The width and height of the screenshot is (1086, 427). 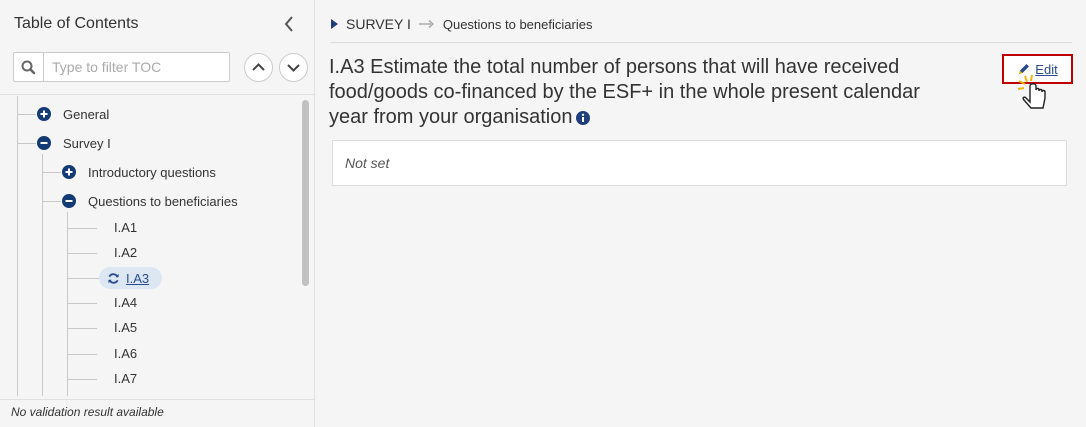 I want to click on tree-leaf-ia5: I.A5, so click(x=125, y=328).